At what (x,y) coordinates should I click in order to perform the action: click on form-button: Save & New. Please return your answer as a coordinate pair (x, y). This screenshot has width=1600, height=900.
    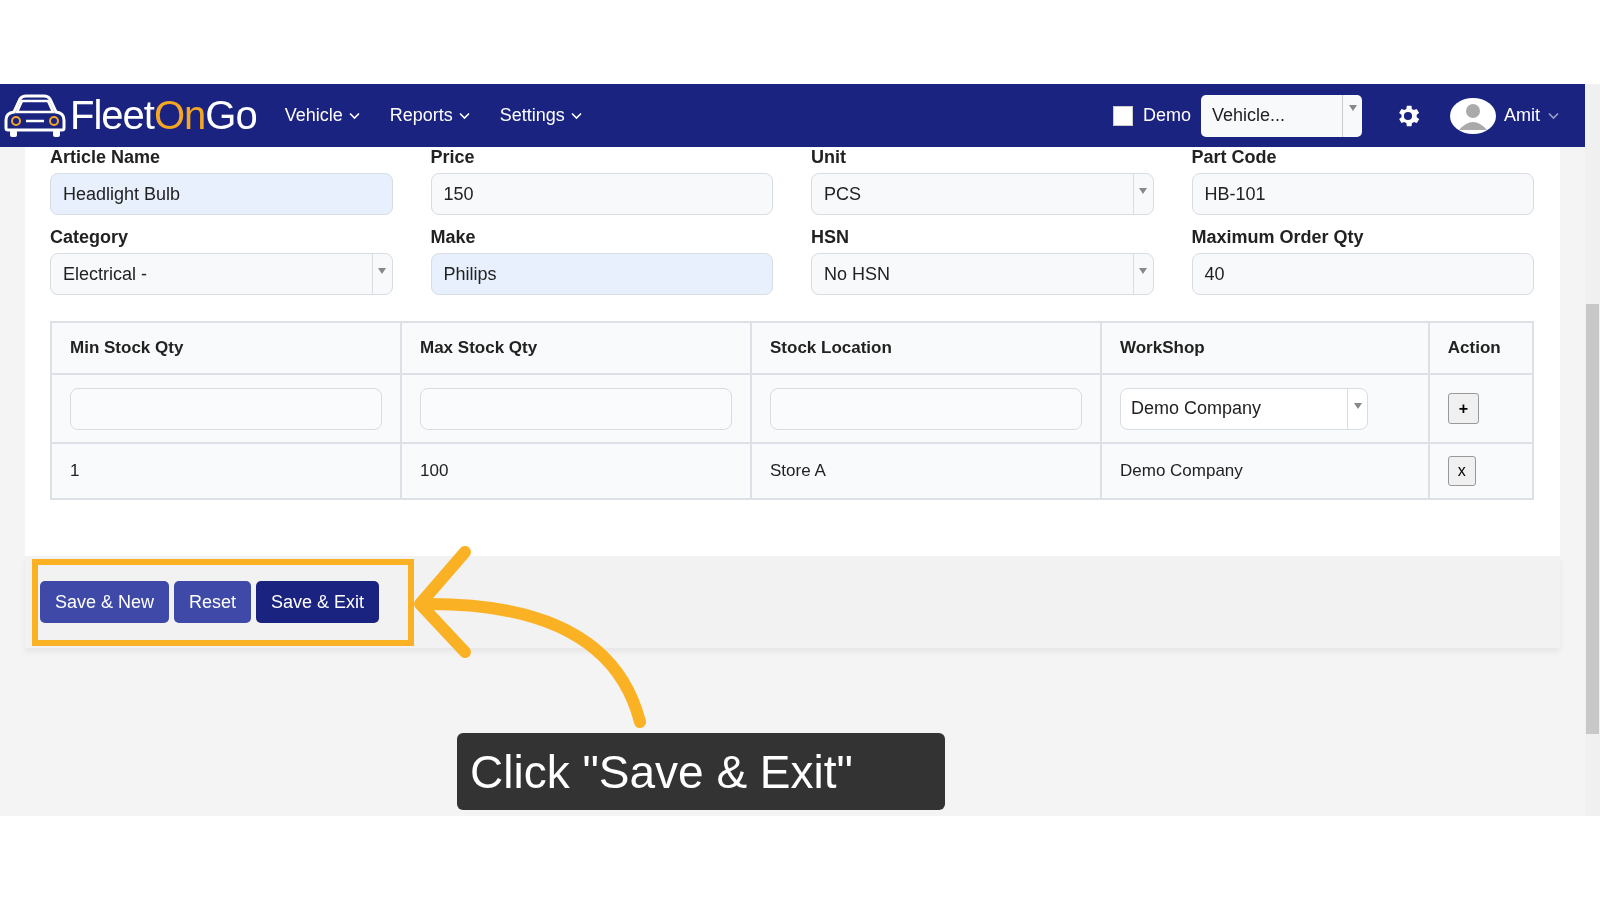
    Looking at the image, I should click on (105, 602).